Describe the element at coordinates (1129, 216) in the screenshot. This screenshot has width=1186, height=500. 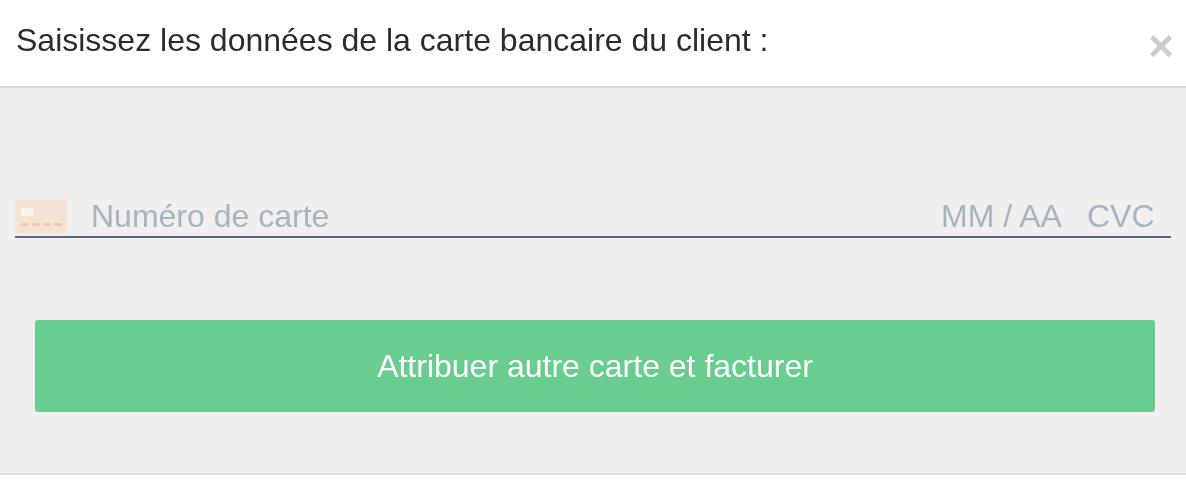
I see `cvc-field: CVC` at that location.